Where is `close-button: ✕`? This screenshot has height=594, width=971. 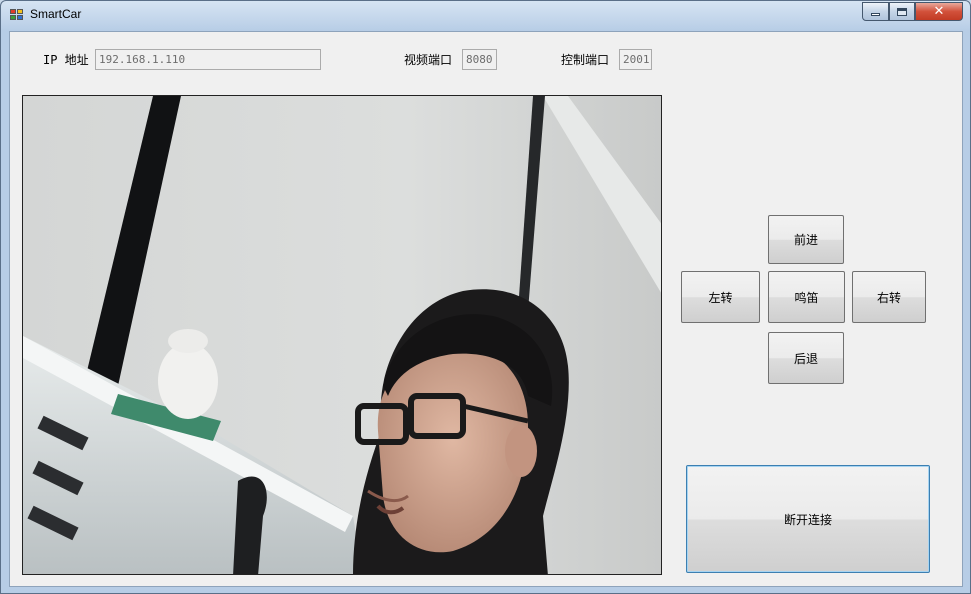 close-button: ✕ is located at coordinates (939, 11).